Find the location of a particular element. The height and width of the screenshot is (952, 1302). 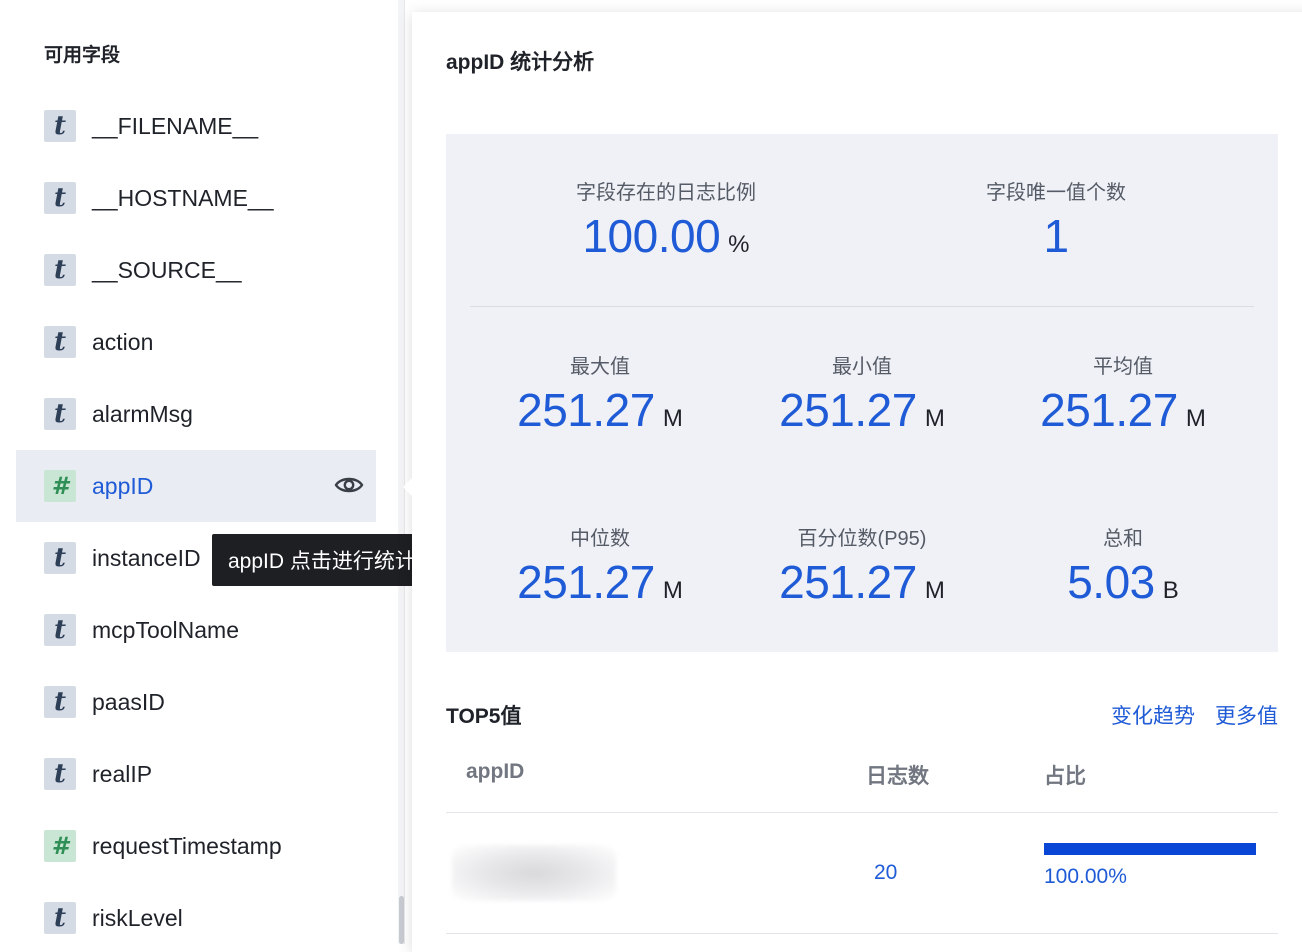

stat-median: 中位数 251.27 M is located at coordinates (600, 565).